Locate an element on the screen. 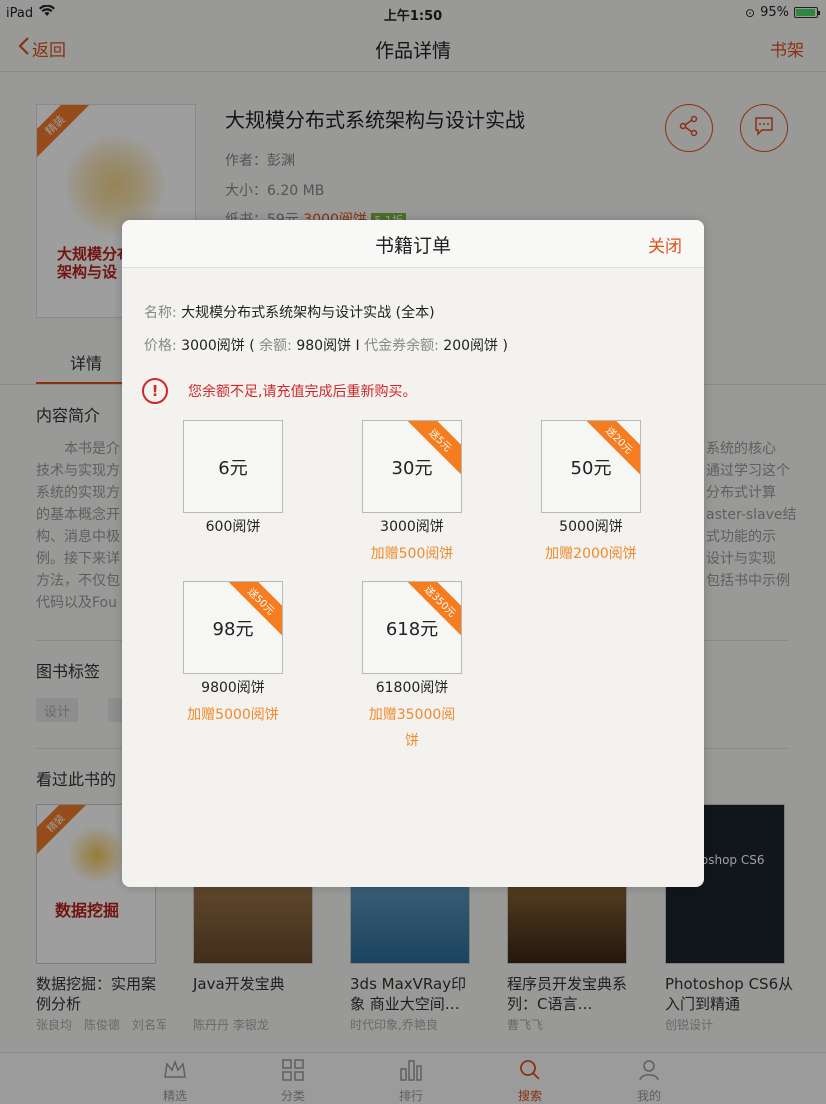  voucher-value: 200阅饼 ) is located at coordinates (475, 346).